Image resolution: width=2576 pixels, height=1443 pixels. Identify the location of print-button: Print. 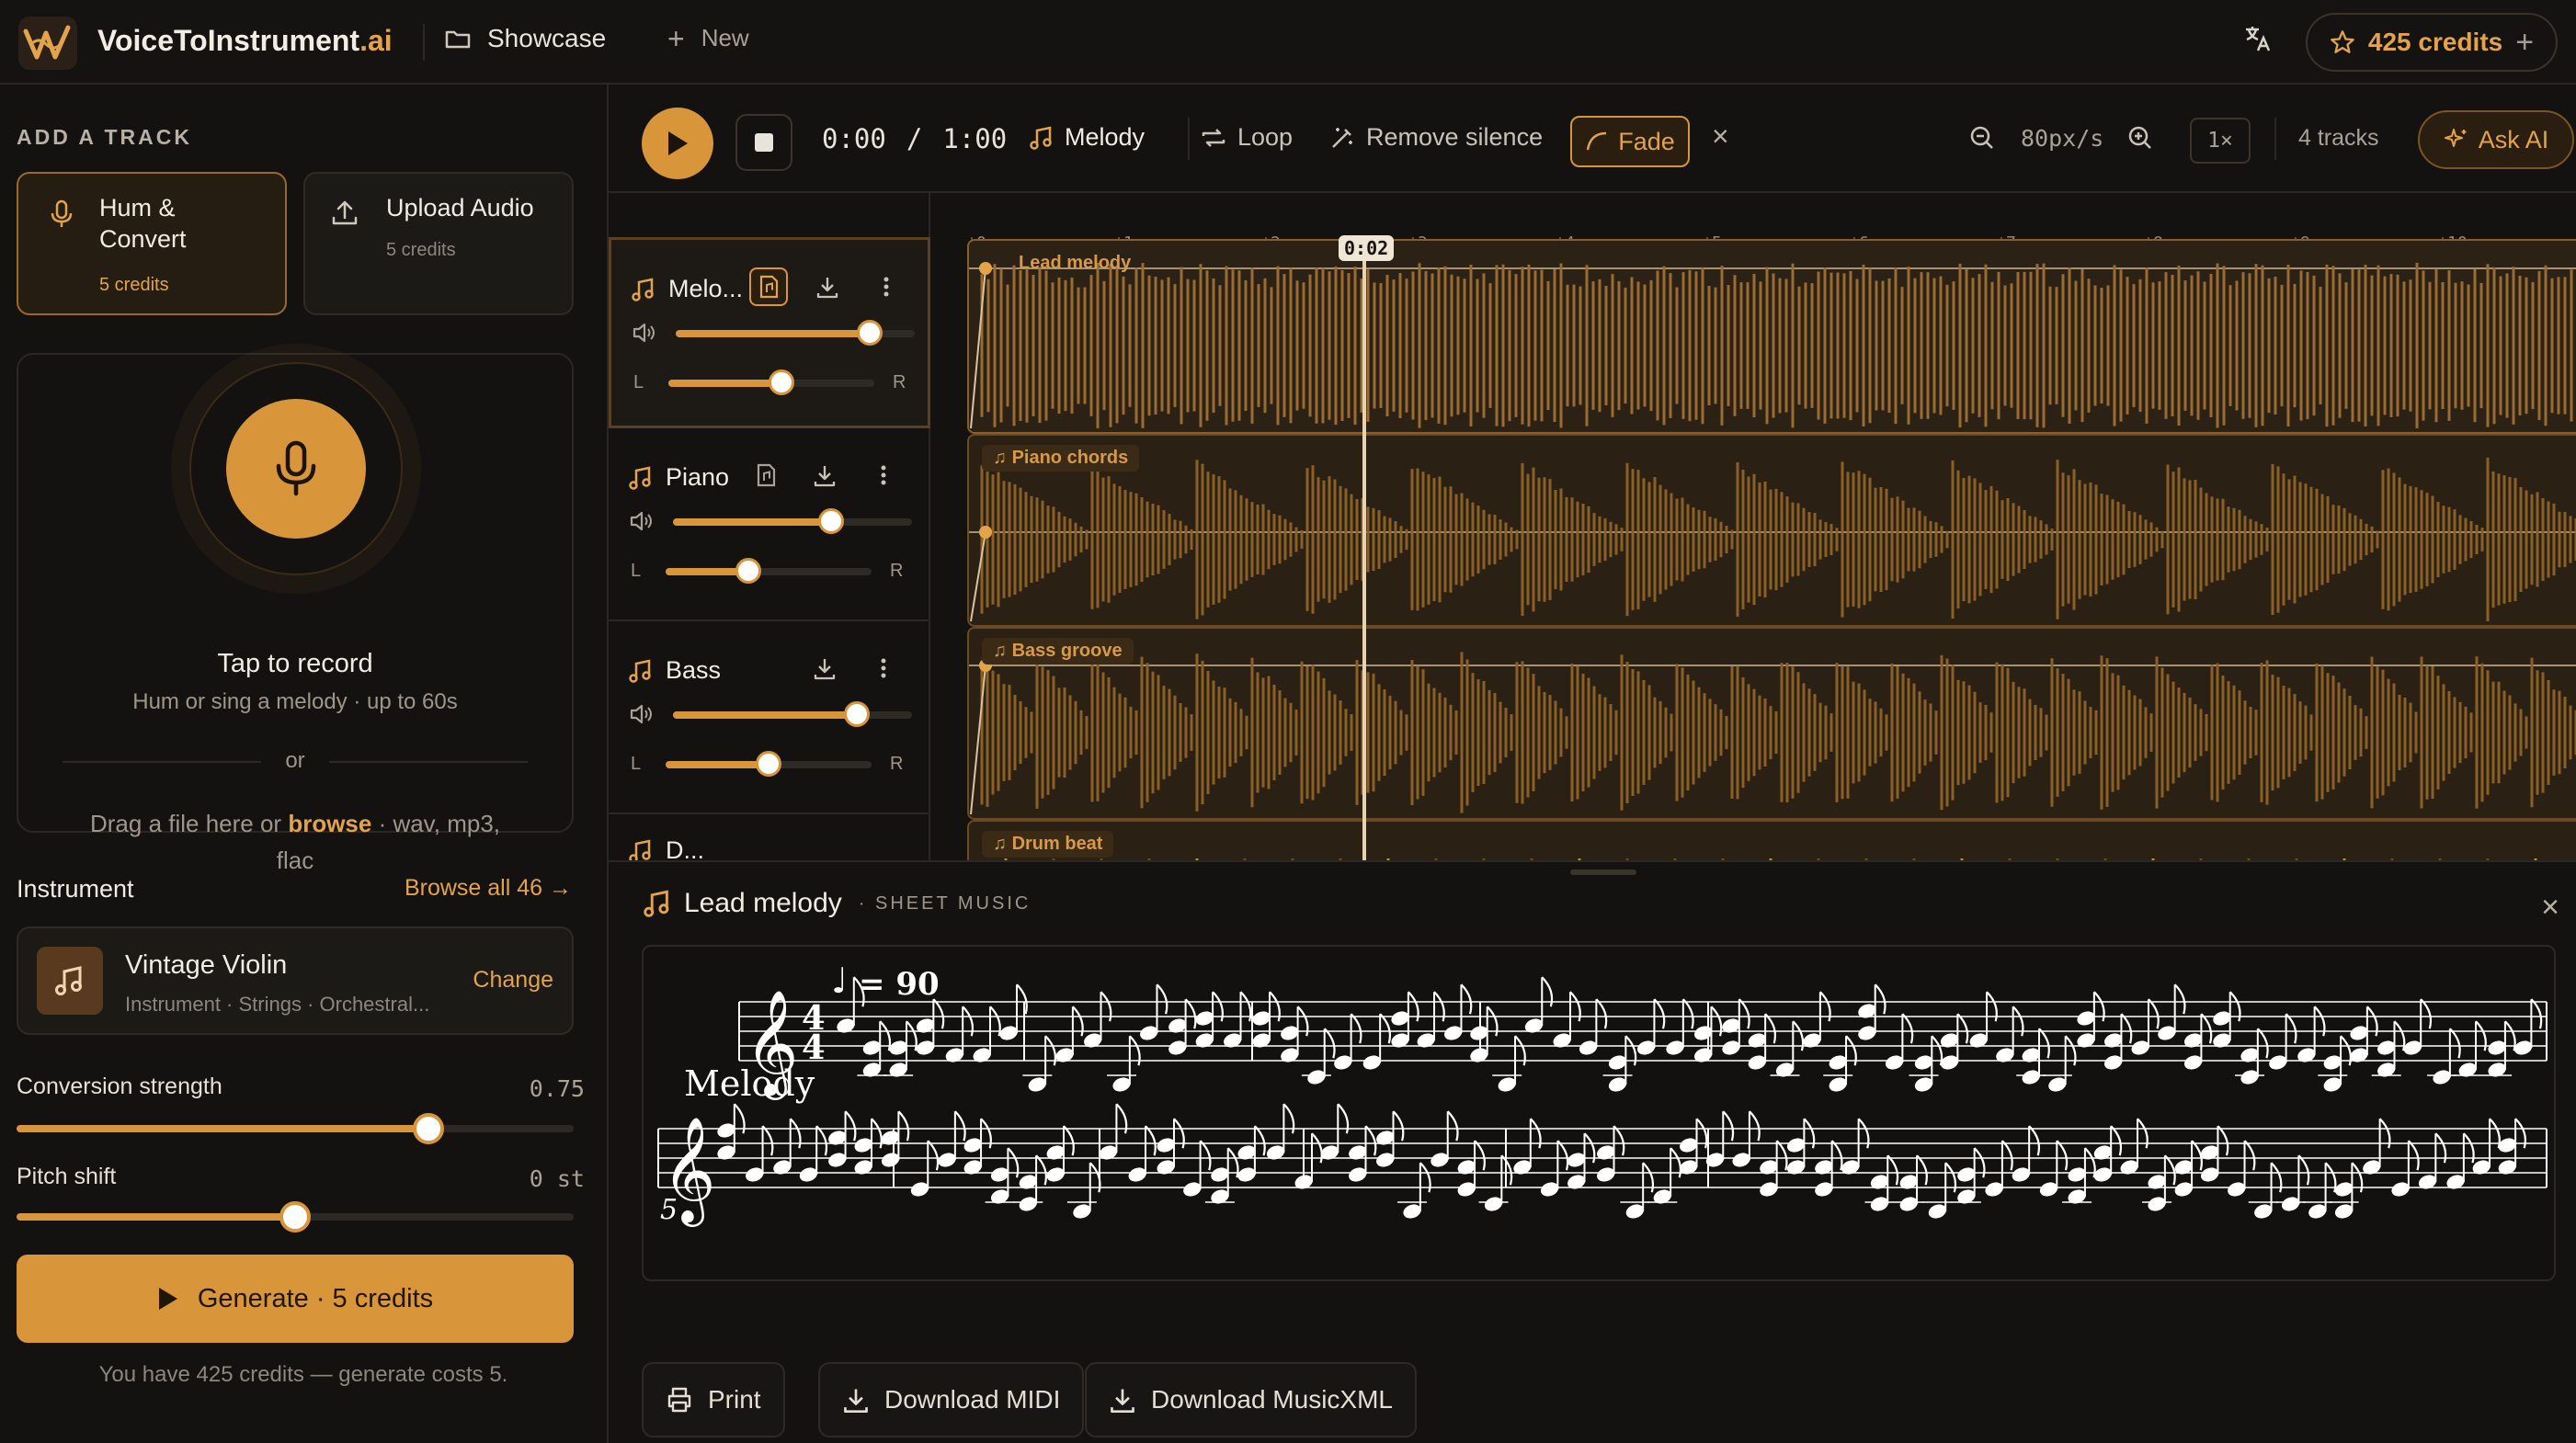
(713, 1399).